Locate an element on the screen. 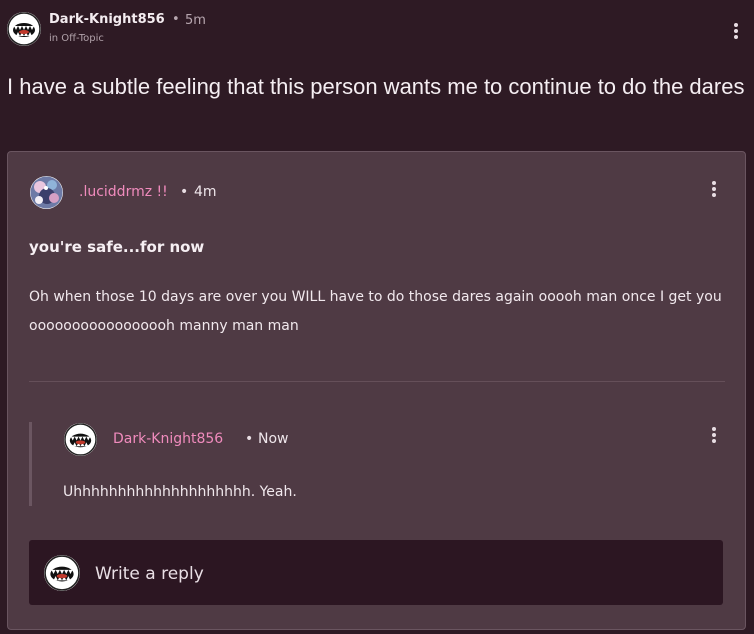  post-author-name: Dark-Knight856 is located at coordinates (107, 19).